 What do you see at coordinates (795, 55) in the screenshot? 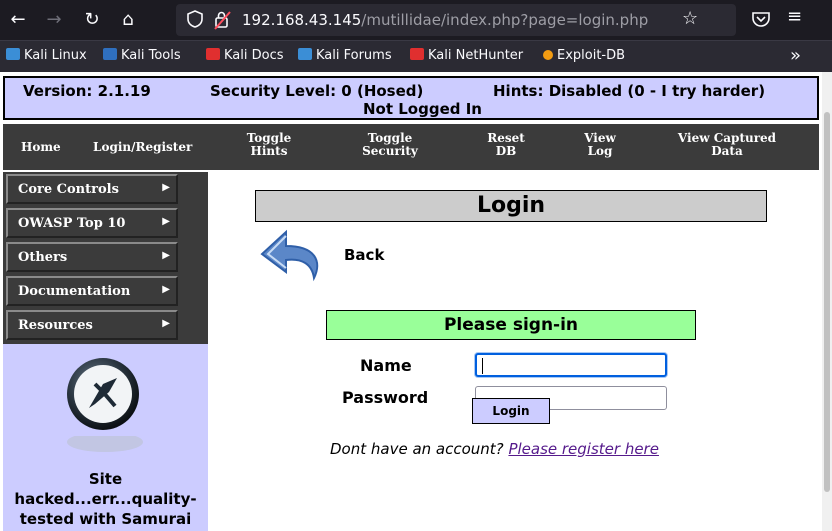
I see `overflow-chevron-icon: »` at bounding box center [795, 55].